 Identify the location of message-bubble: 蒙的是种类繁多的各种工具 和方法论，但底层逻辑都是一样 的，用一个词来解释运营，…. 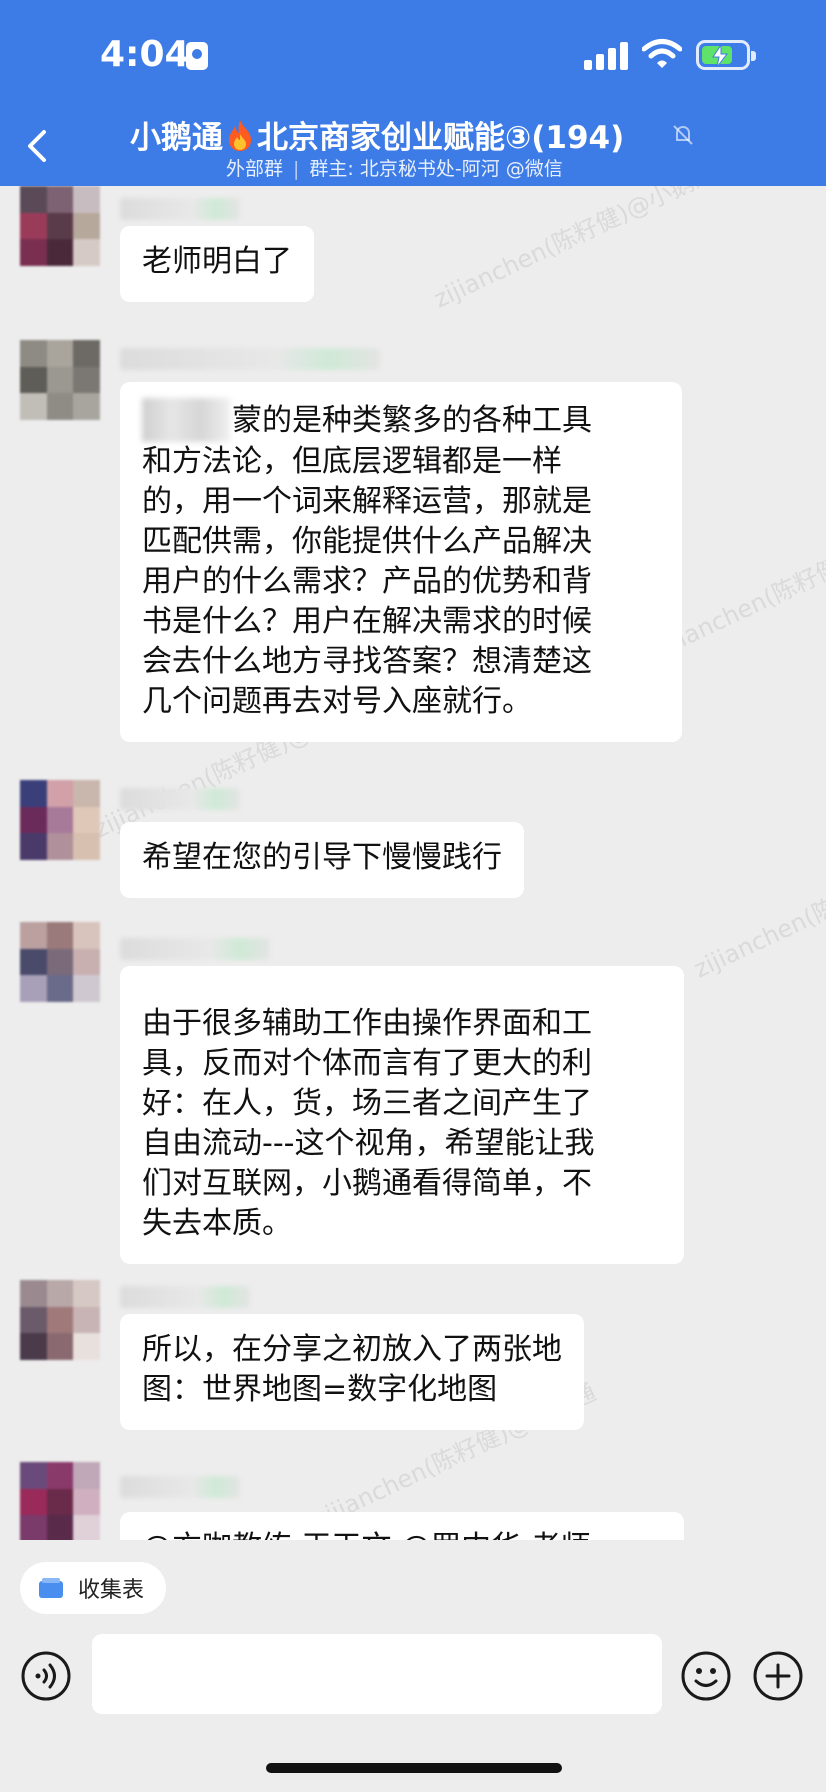
(401, 562).